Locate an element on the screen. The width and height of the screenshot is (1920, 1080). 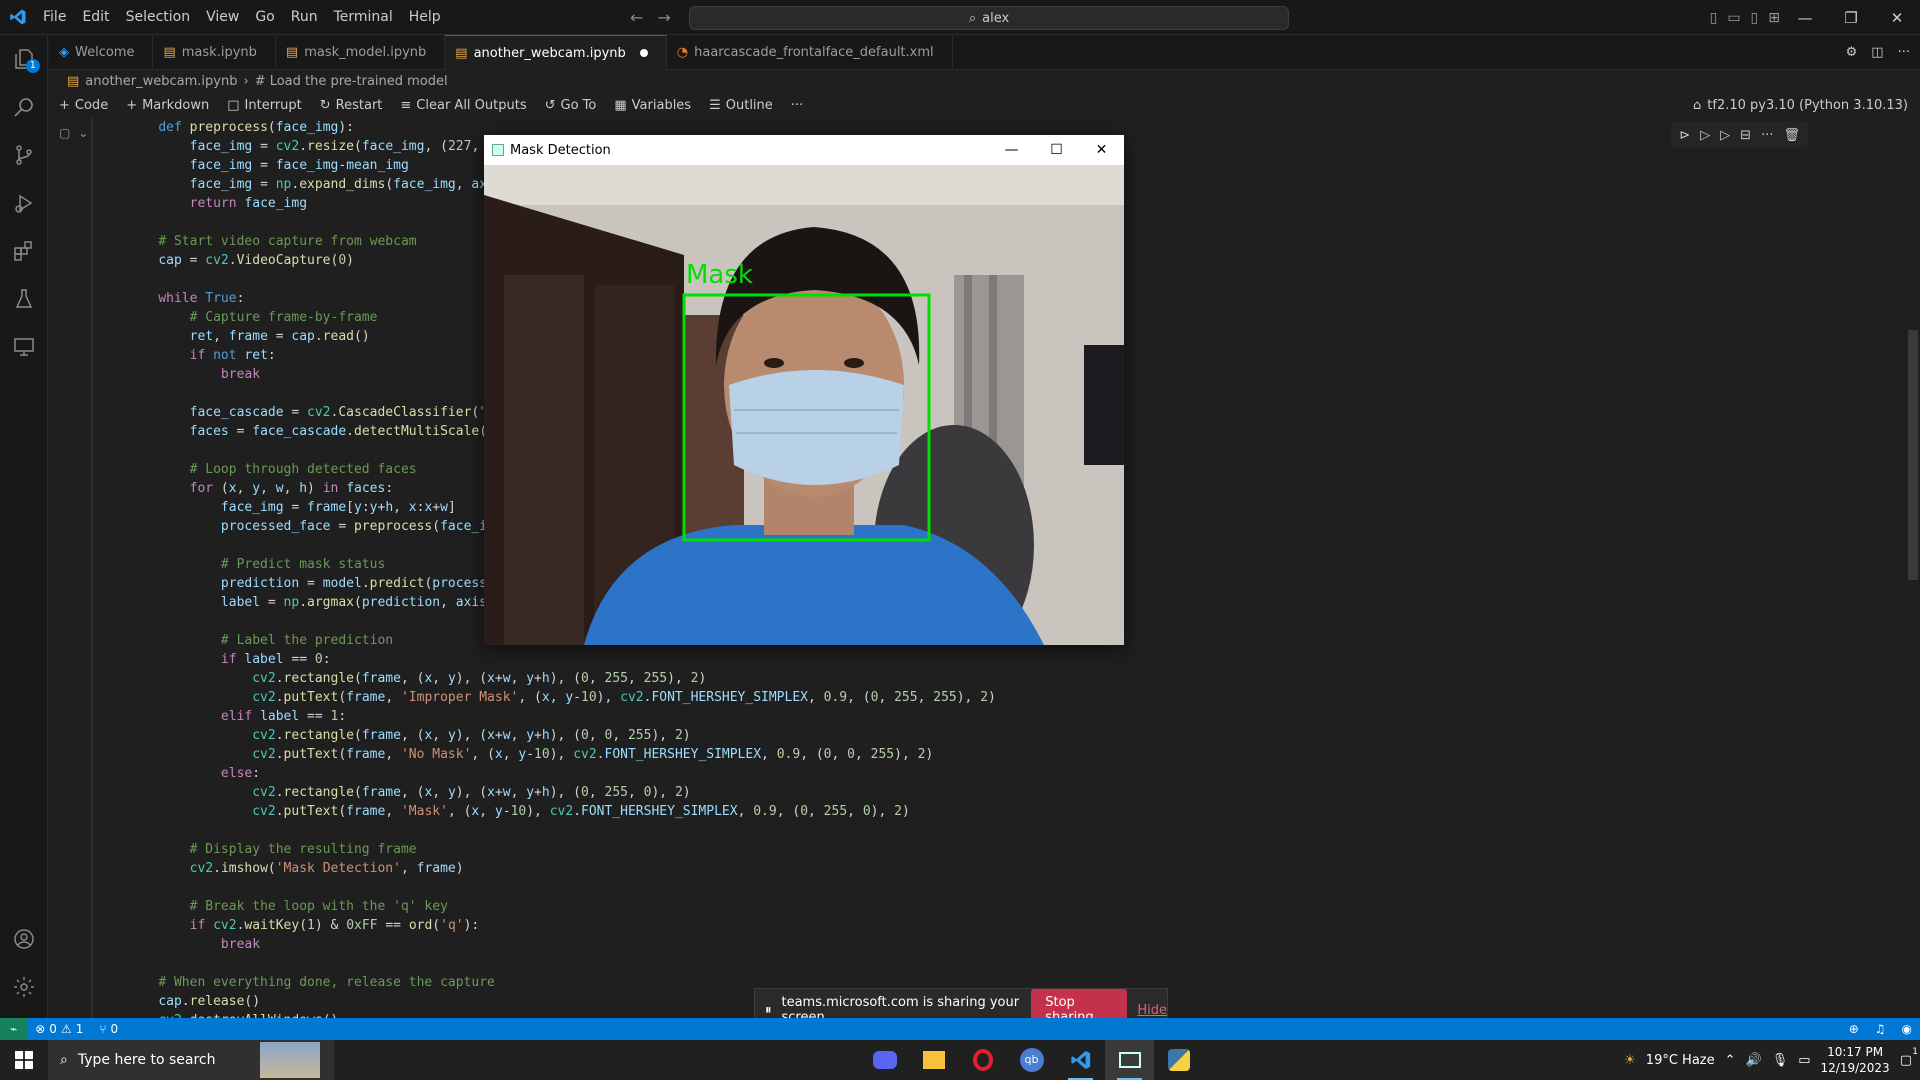
testing-icon is located at coordinates (24, 299).